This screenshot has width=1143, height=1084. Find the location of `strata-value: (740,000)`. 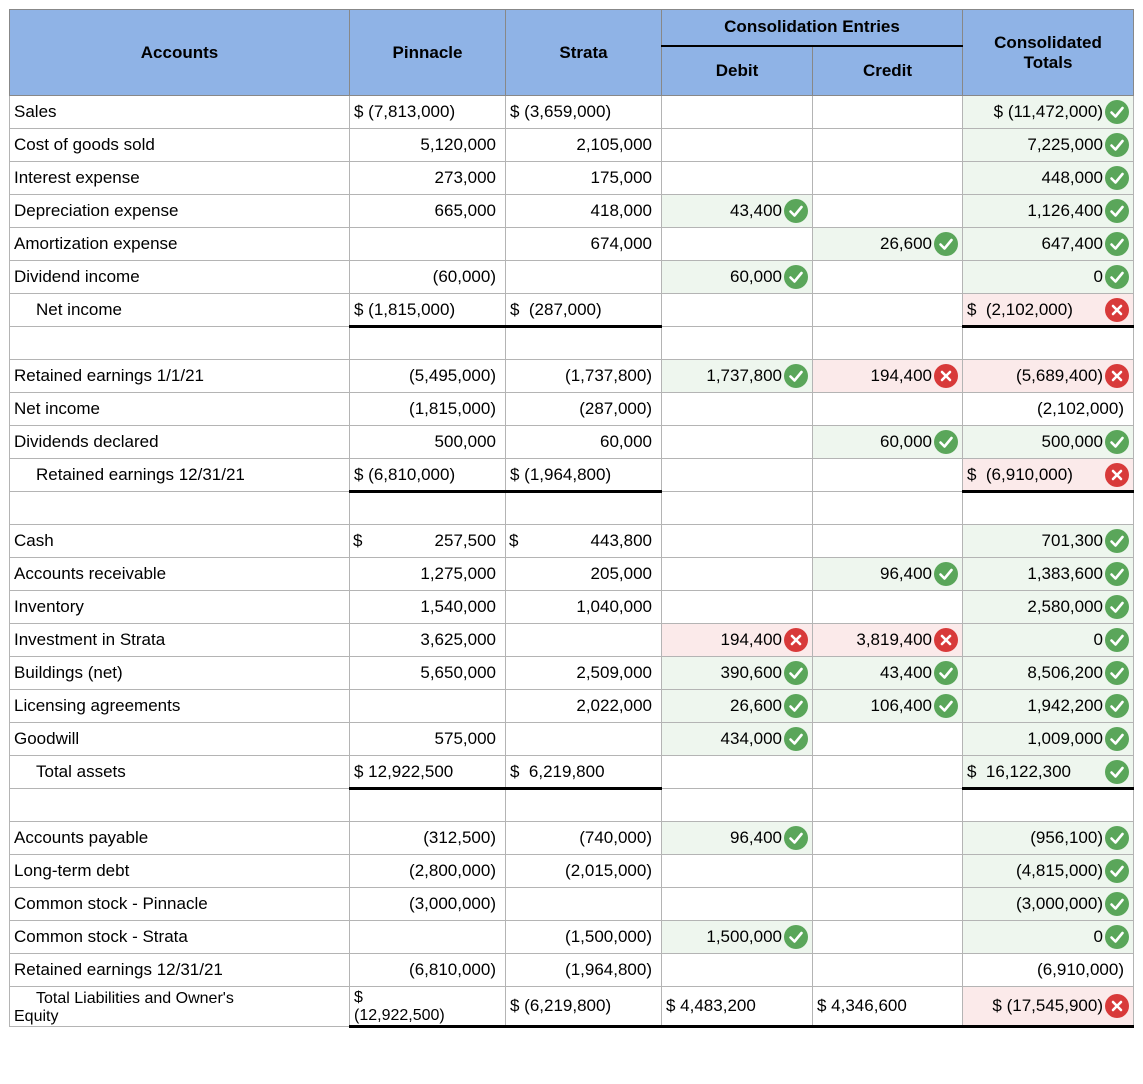

strata-value: (740,000) is located at coordinates (583, 838).